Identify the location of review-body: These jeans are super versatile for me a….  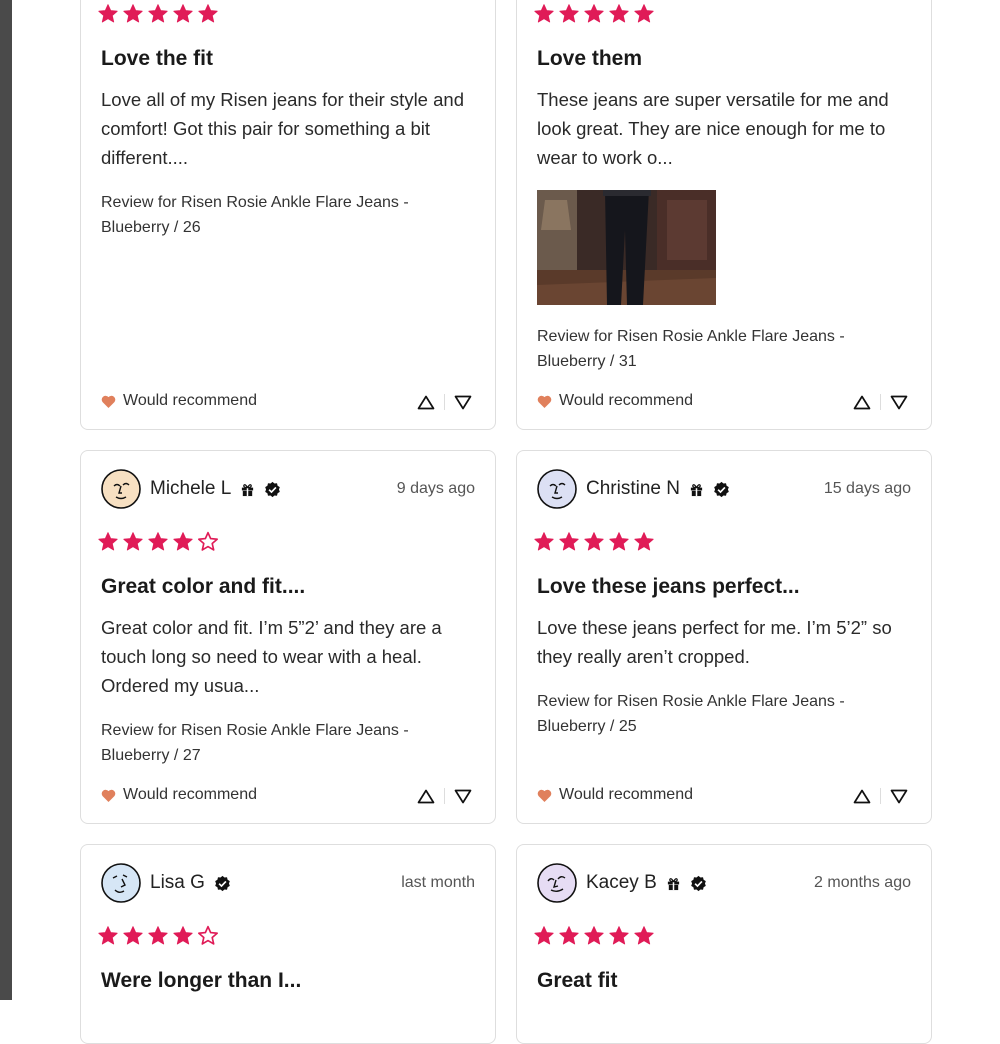
(713, 128).